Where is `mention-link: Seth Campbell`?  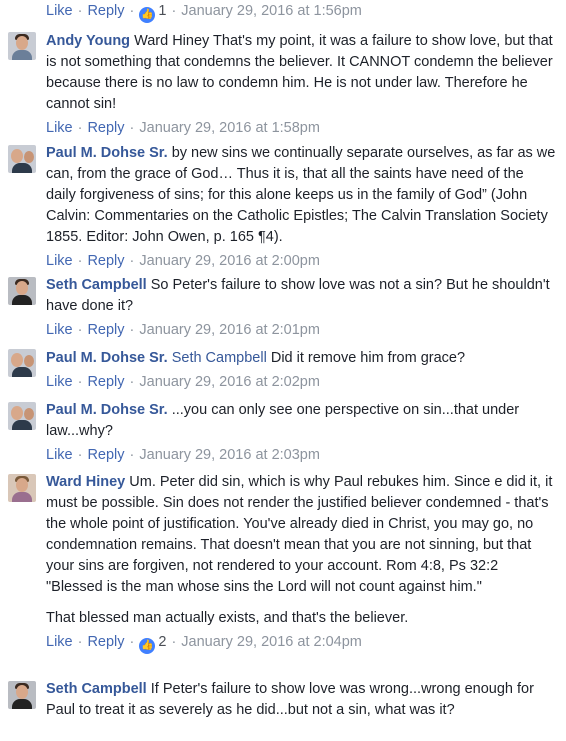
mention-link: Seth Campbell is located at coordinates (219, 358).